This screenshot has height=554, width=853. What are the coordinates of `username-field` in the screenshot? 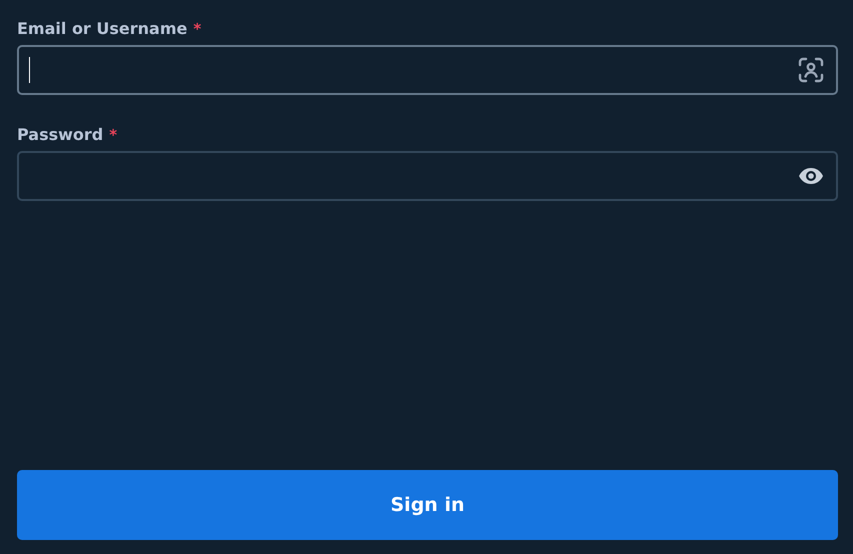 It's located at (427, 70).